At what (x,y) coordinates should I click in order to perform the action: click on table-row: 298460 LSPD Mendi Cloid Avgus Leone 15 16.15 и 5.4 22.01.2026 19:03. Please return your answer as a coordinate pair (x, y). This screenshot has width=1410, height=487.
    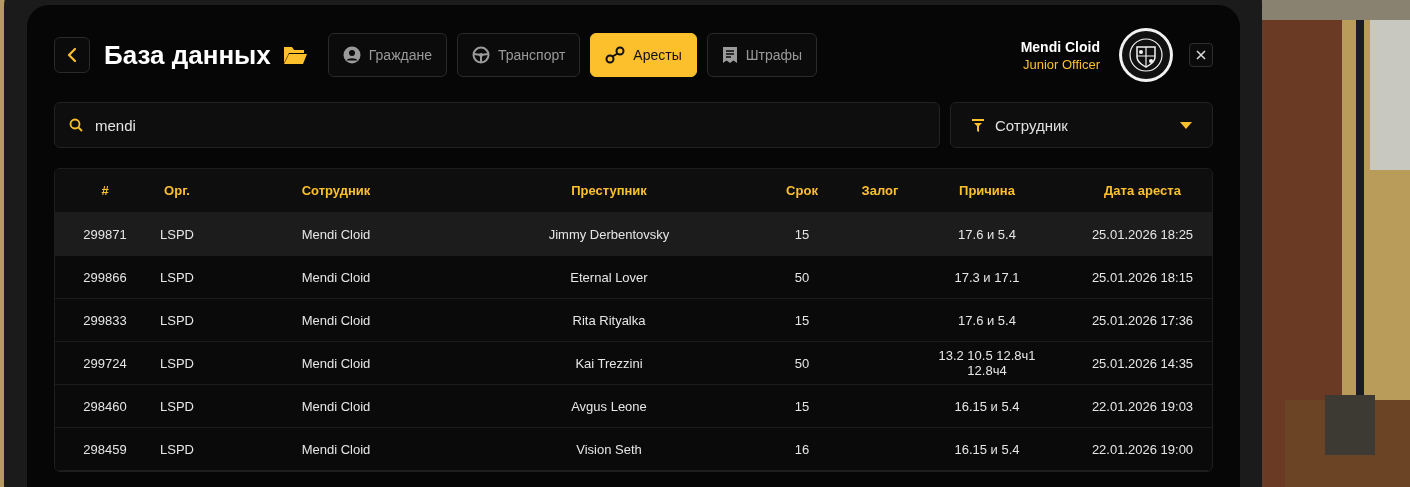
    Looking at the image, I should click on (633, 406).